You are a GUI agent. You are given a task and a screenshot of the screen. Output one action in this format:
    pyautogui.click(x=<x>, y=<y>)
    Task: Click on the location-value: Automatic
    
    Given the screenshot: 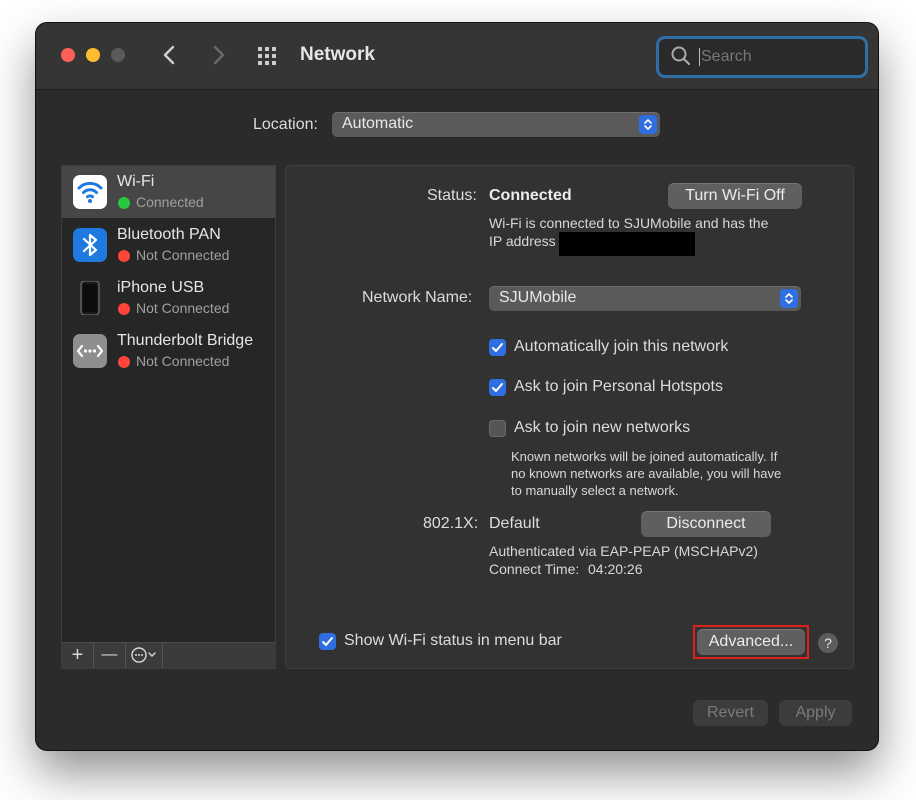 What is the action you would take?
    pyautogui.click(x=378, y=123)
    